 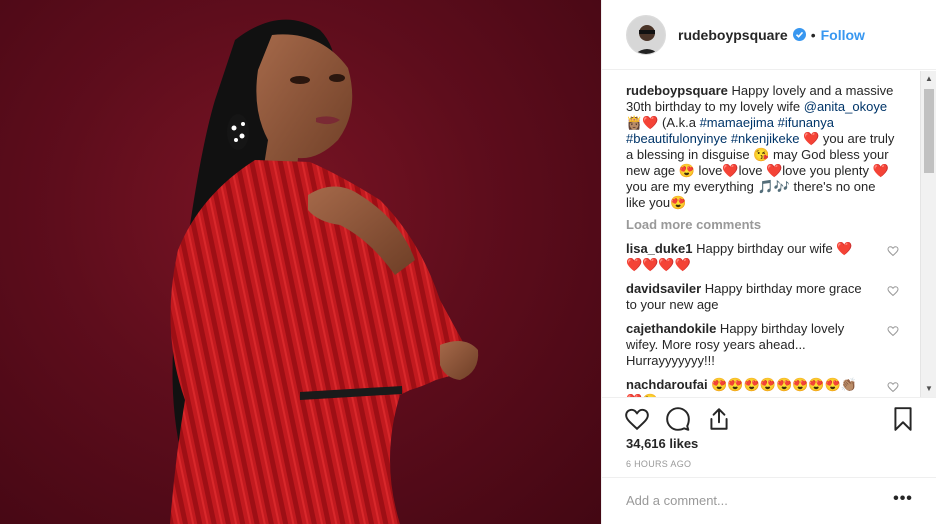 What do you see at coordinates (765, 138) in the screenshot?
I see `caption-hashtag-4: #nkenjikeke` at bounding box center [765, 138].